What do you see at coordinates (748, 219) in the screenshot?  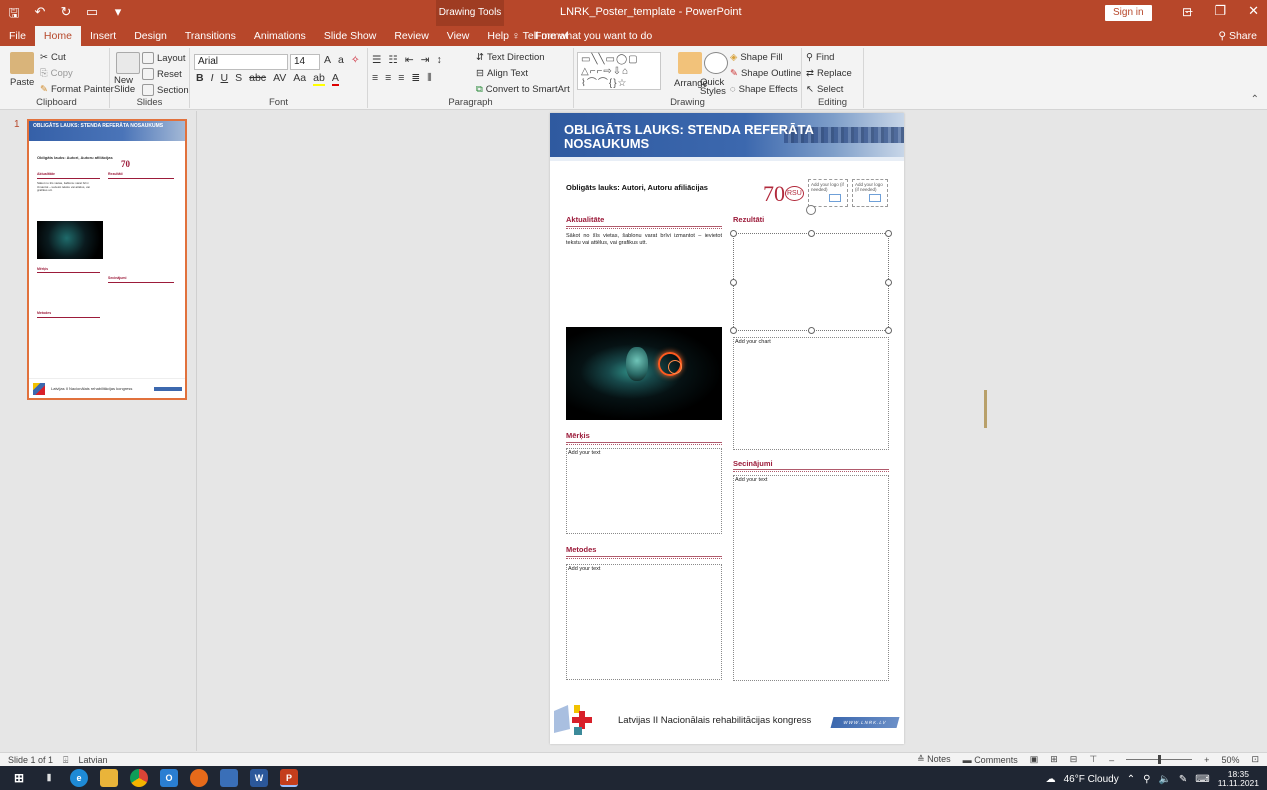 I see `section-title-rezultati: Rezultāti` at bounding box center [748, 219].